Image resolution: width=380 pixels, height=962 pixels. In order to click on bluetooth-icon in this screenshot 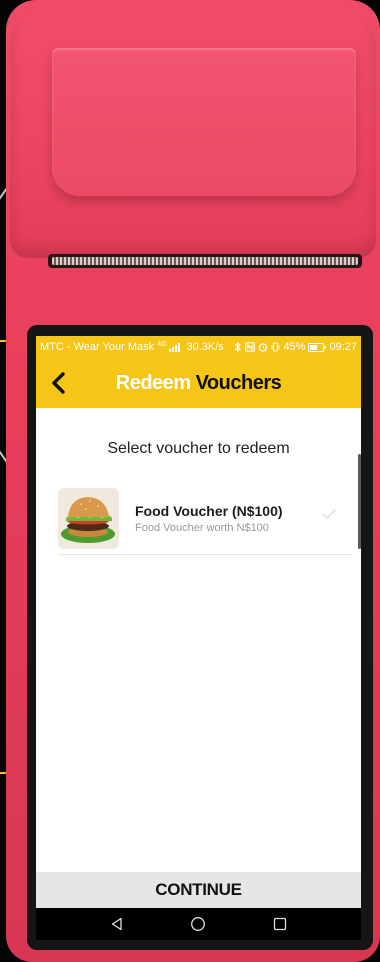, I will do `click(238, 347)`.